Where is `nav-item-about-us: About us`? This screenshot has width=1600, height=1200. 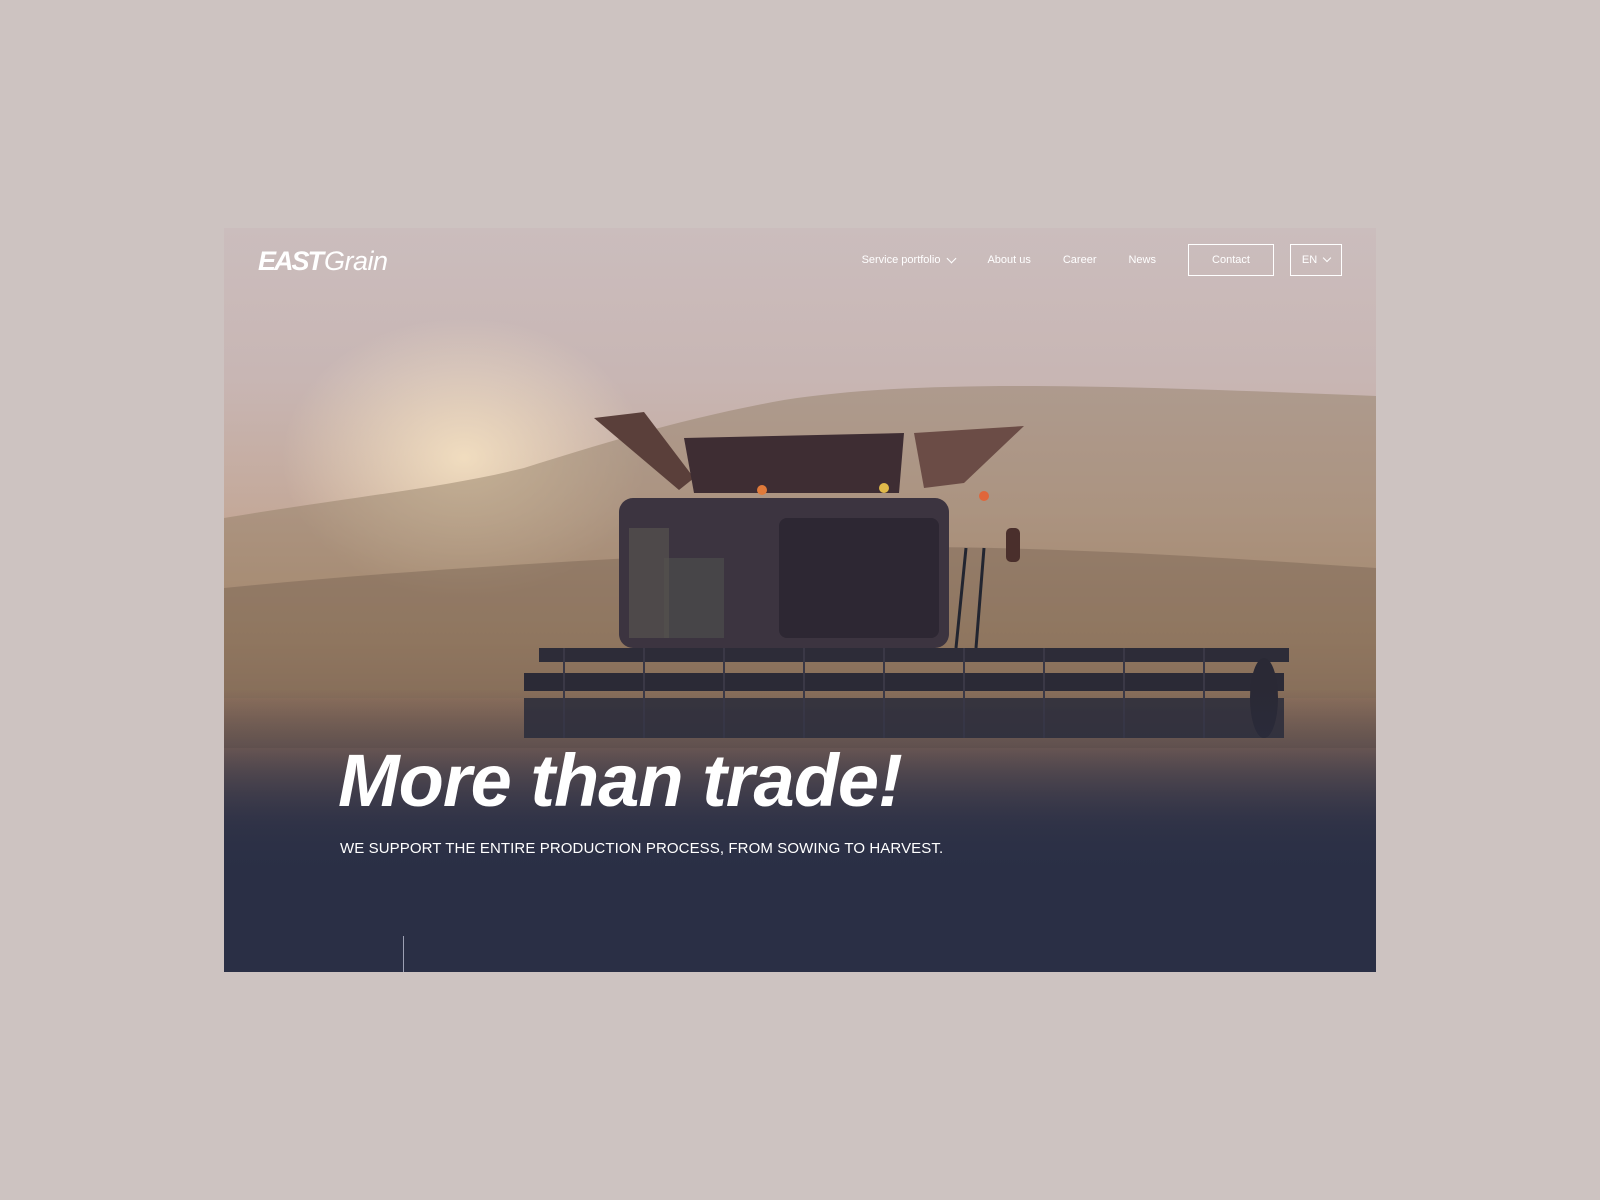
nav-item-about-us: About us is located at coordinates (1008, 260).